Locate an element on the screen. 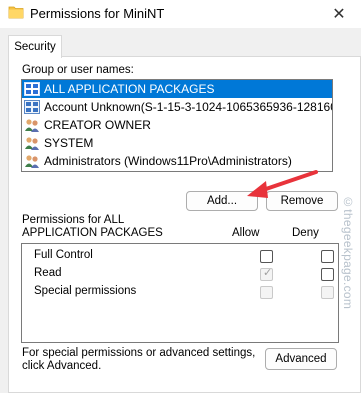 This screenshot has height=393, width=361. app-package-icon is located at coordinates (32, 89).